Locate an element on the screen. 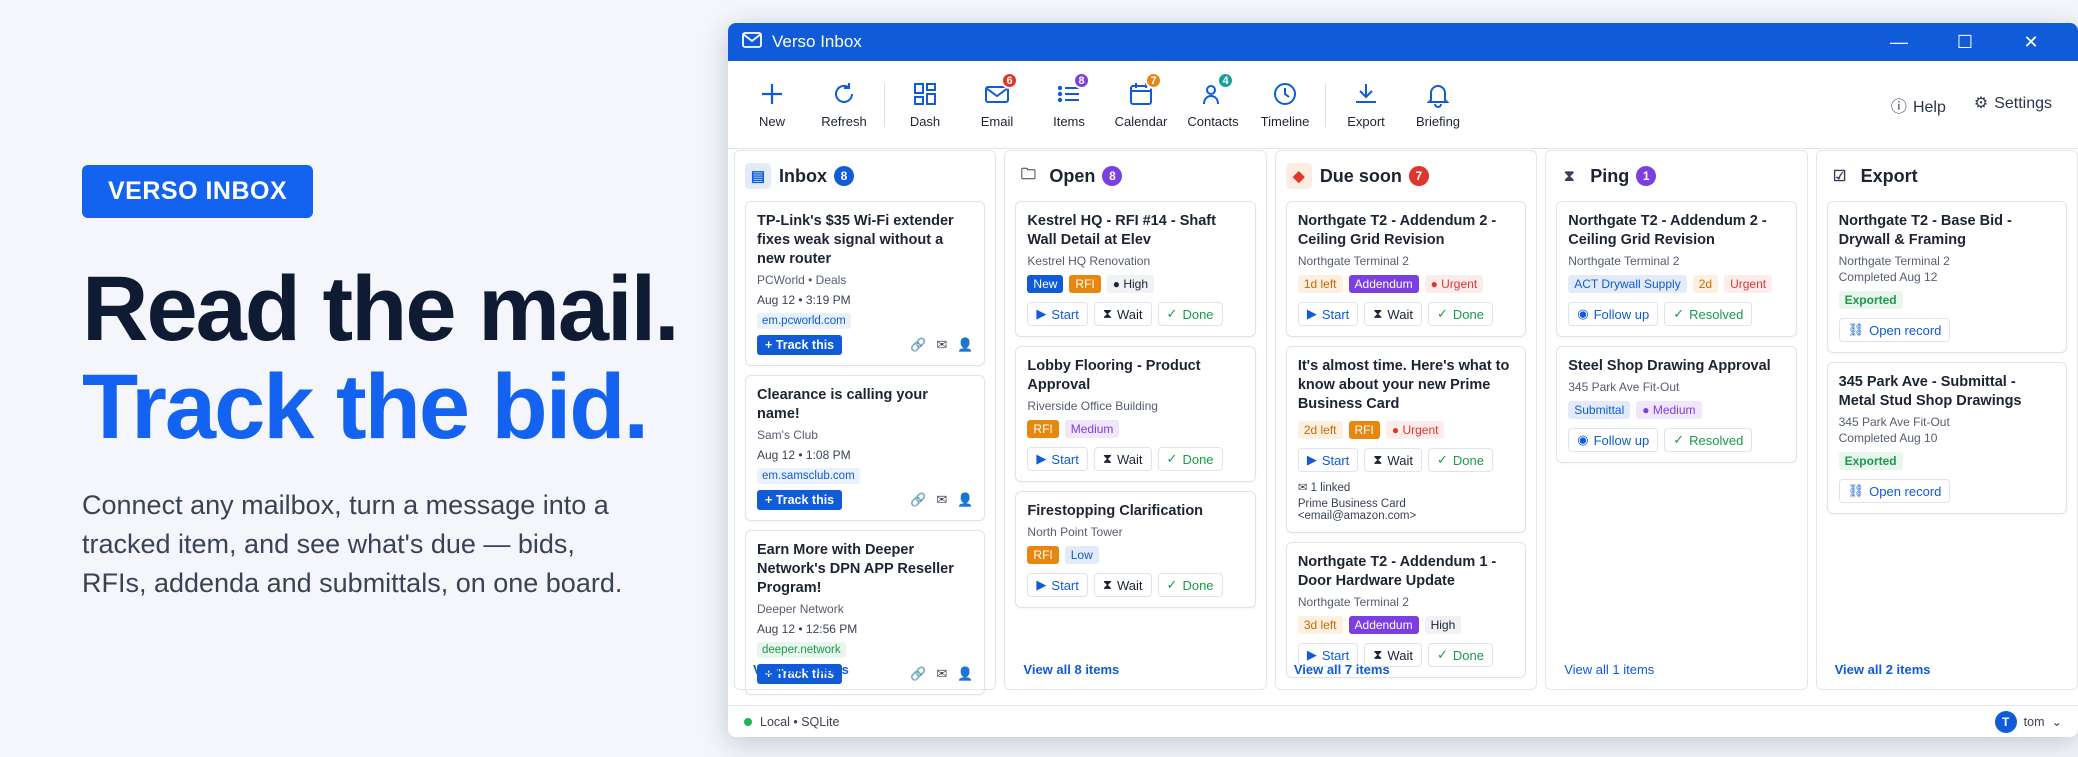 The width and height of the screenshot is (2078, 757). card-sender: PCWorld • Deals is located at coordinates (802, 280).